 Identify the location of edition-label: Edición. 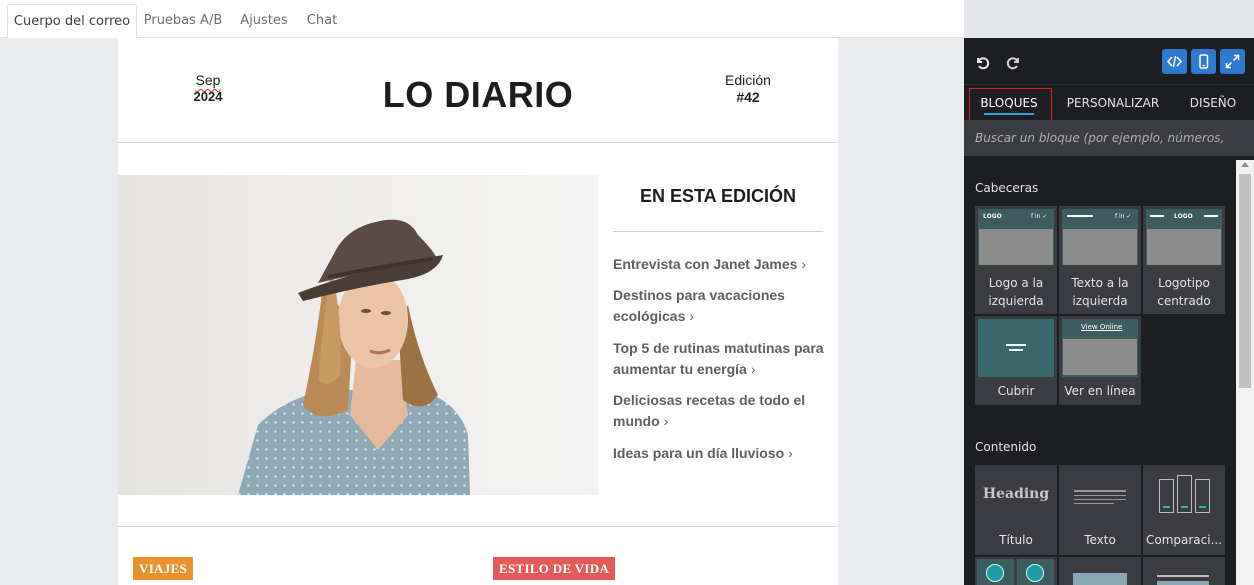
(748, 80).